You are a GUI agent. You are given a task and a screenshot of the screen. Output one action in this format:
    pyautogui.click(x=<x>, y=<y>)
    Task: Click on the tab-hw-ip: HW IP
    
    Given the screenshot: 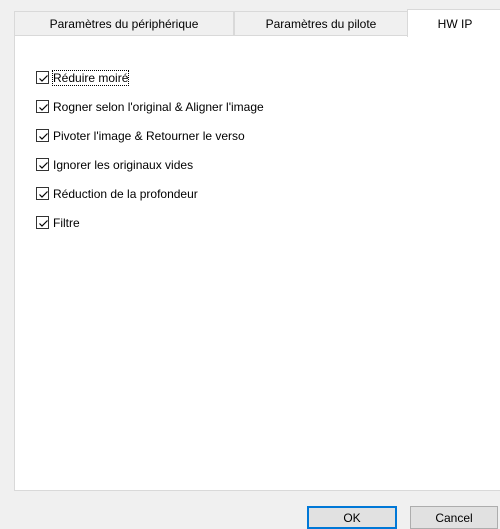 What is the action you would take?
    pyautogui.click(x=453, y=23)
    